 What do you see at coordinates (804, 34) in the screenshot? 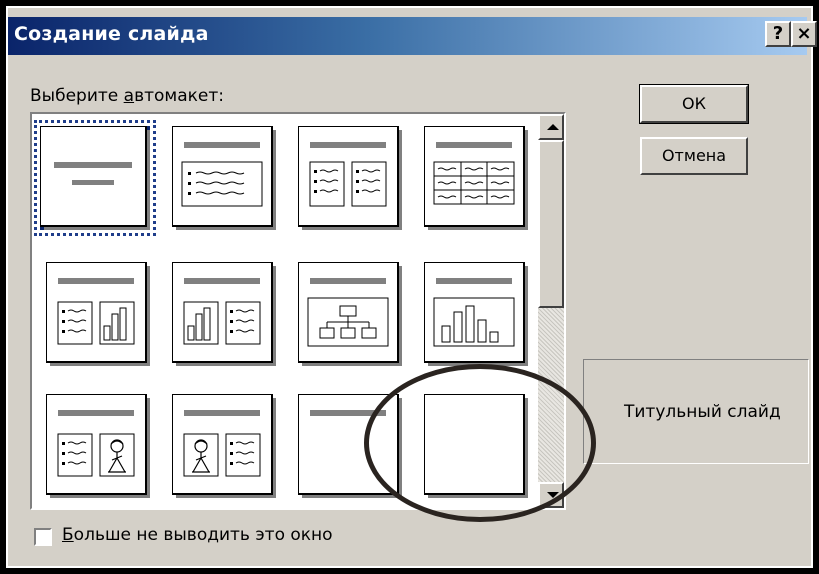
I see `close-button: ×` at bounding box center [804, 34].